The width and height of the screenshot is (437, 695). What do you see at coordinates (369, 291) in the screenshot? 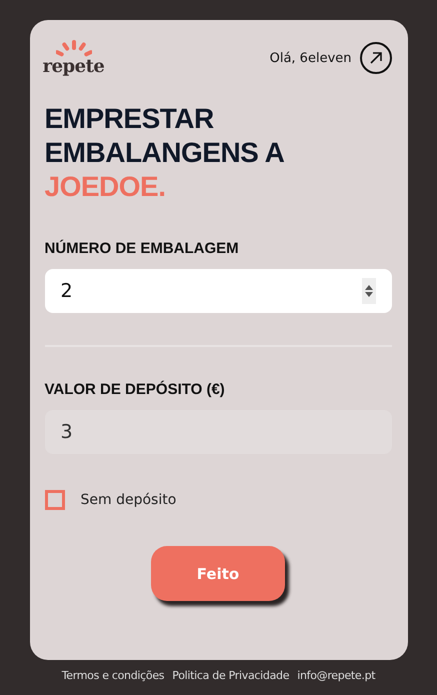
I see `spinner-icon` at bounding box center [369, 291].